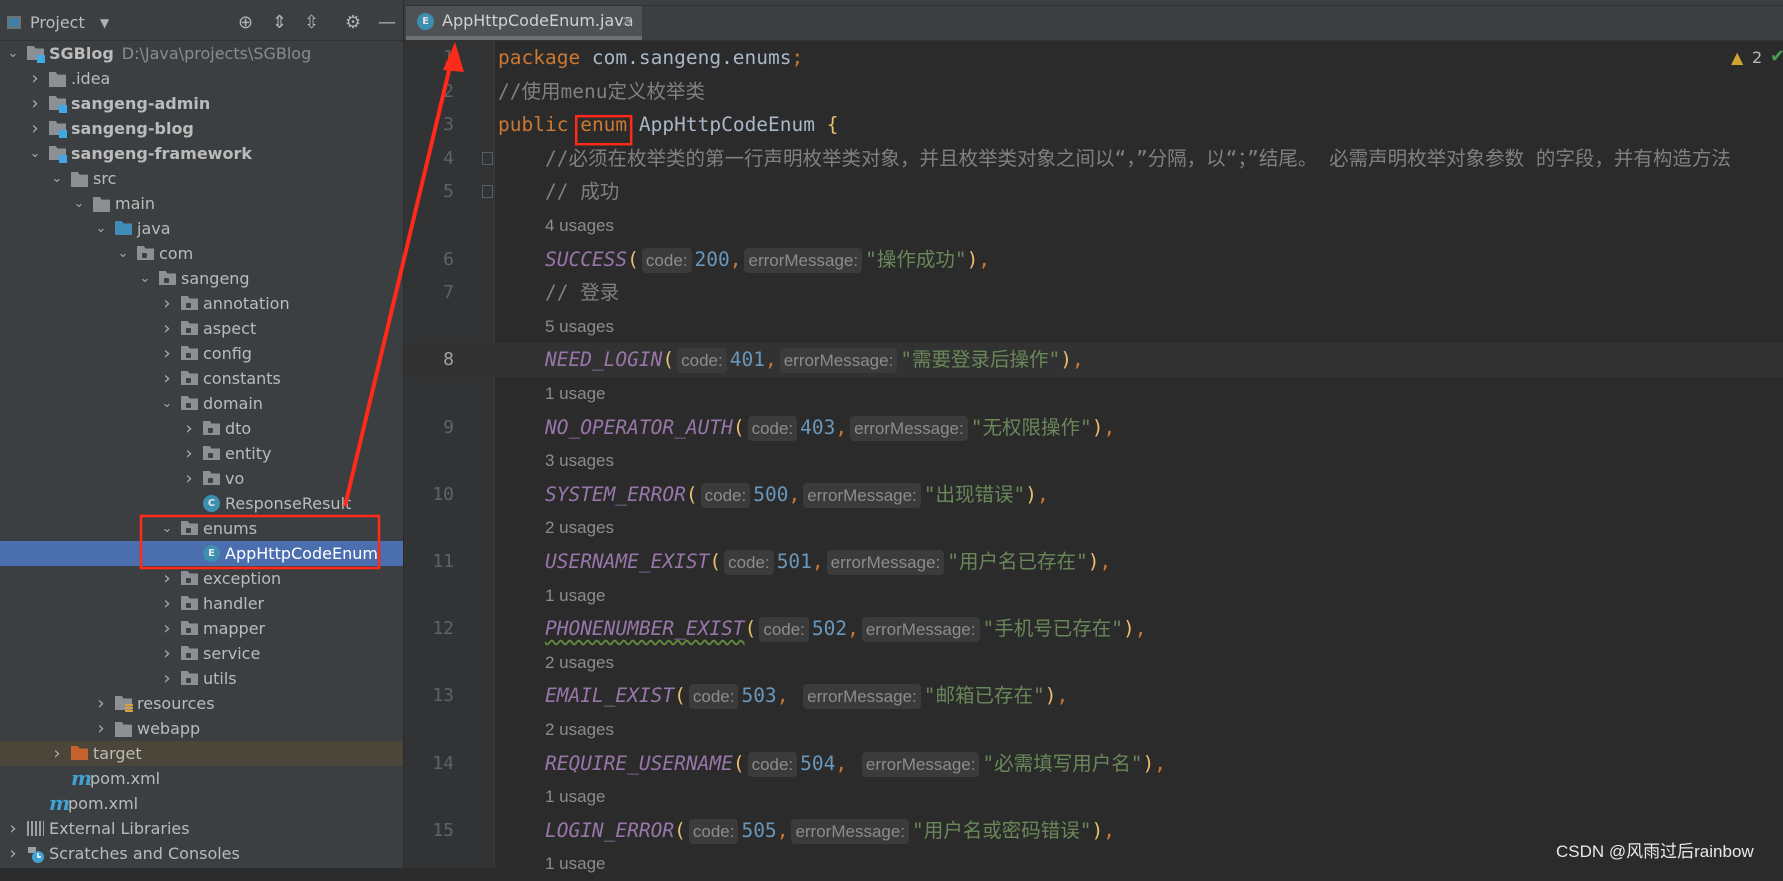 The width and height of the screenshot is (1783, 881). Describe the element at coordinates (279, 23) in the screenshot. I see `expand-all-icon: ⇕` at that location.